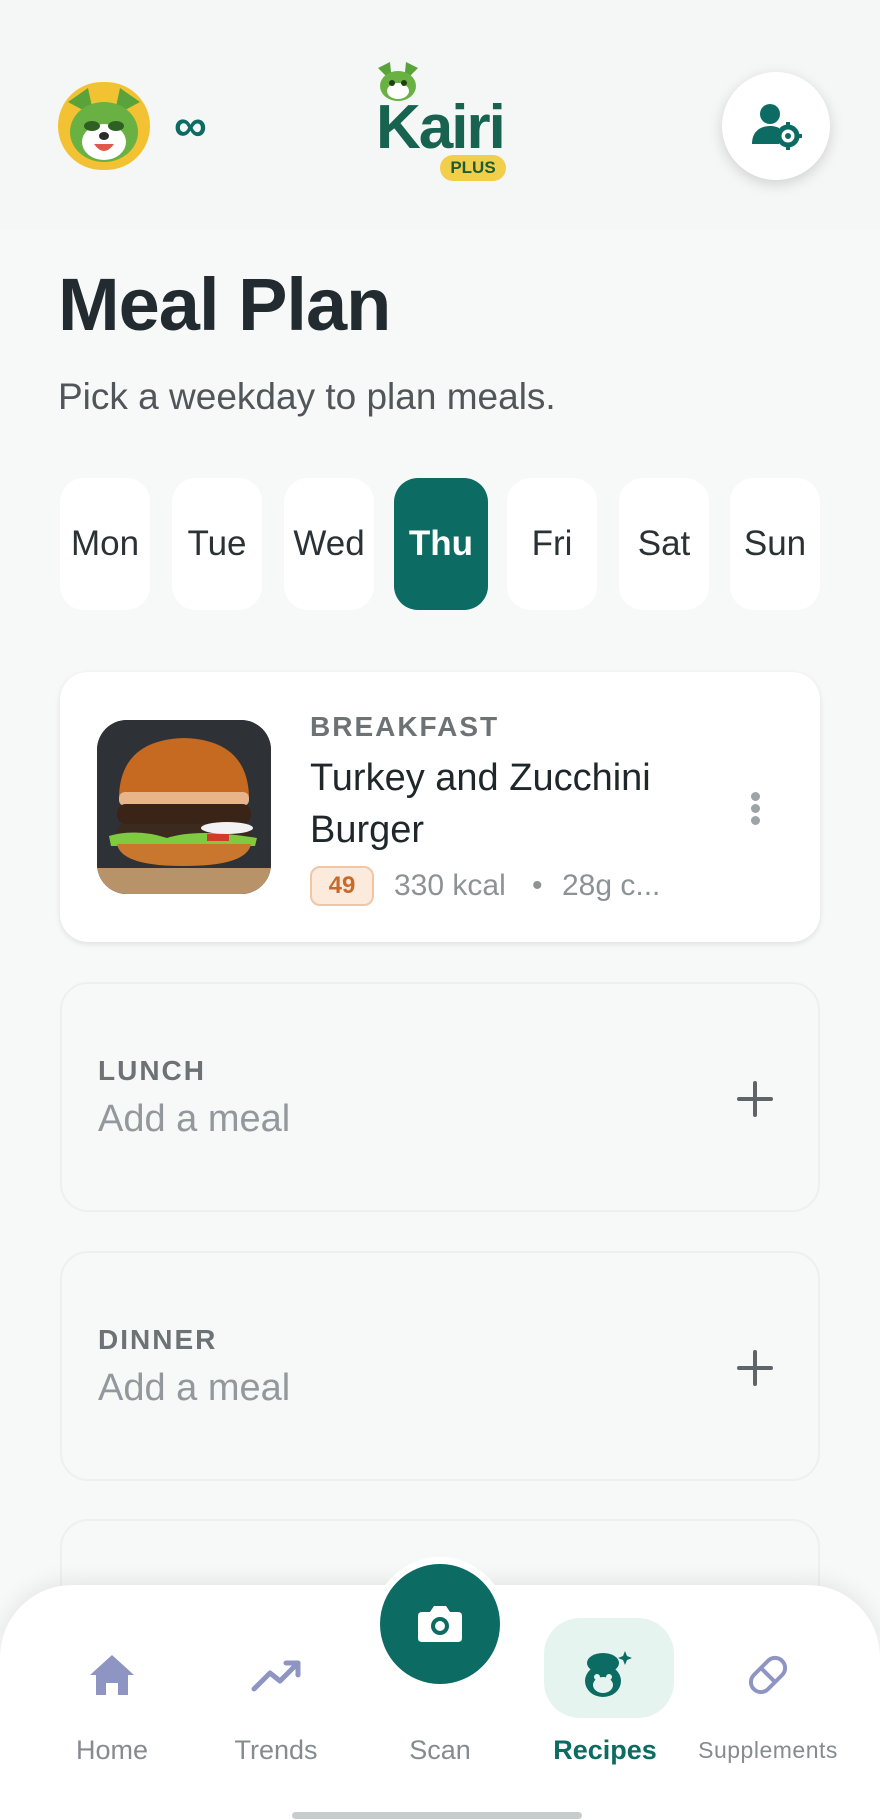 The height and width of the screenshot is (1819, 880). I want to click on nav-trends: Trends, so click(276, 1675).